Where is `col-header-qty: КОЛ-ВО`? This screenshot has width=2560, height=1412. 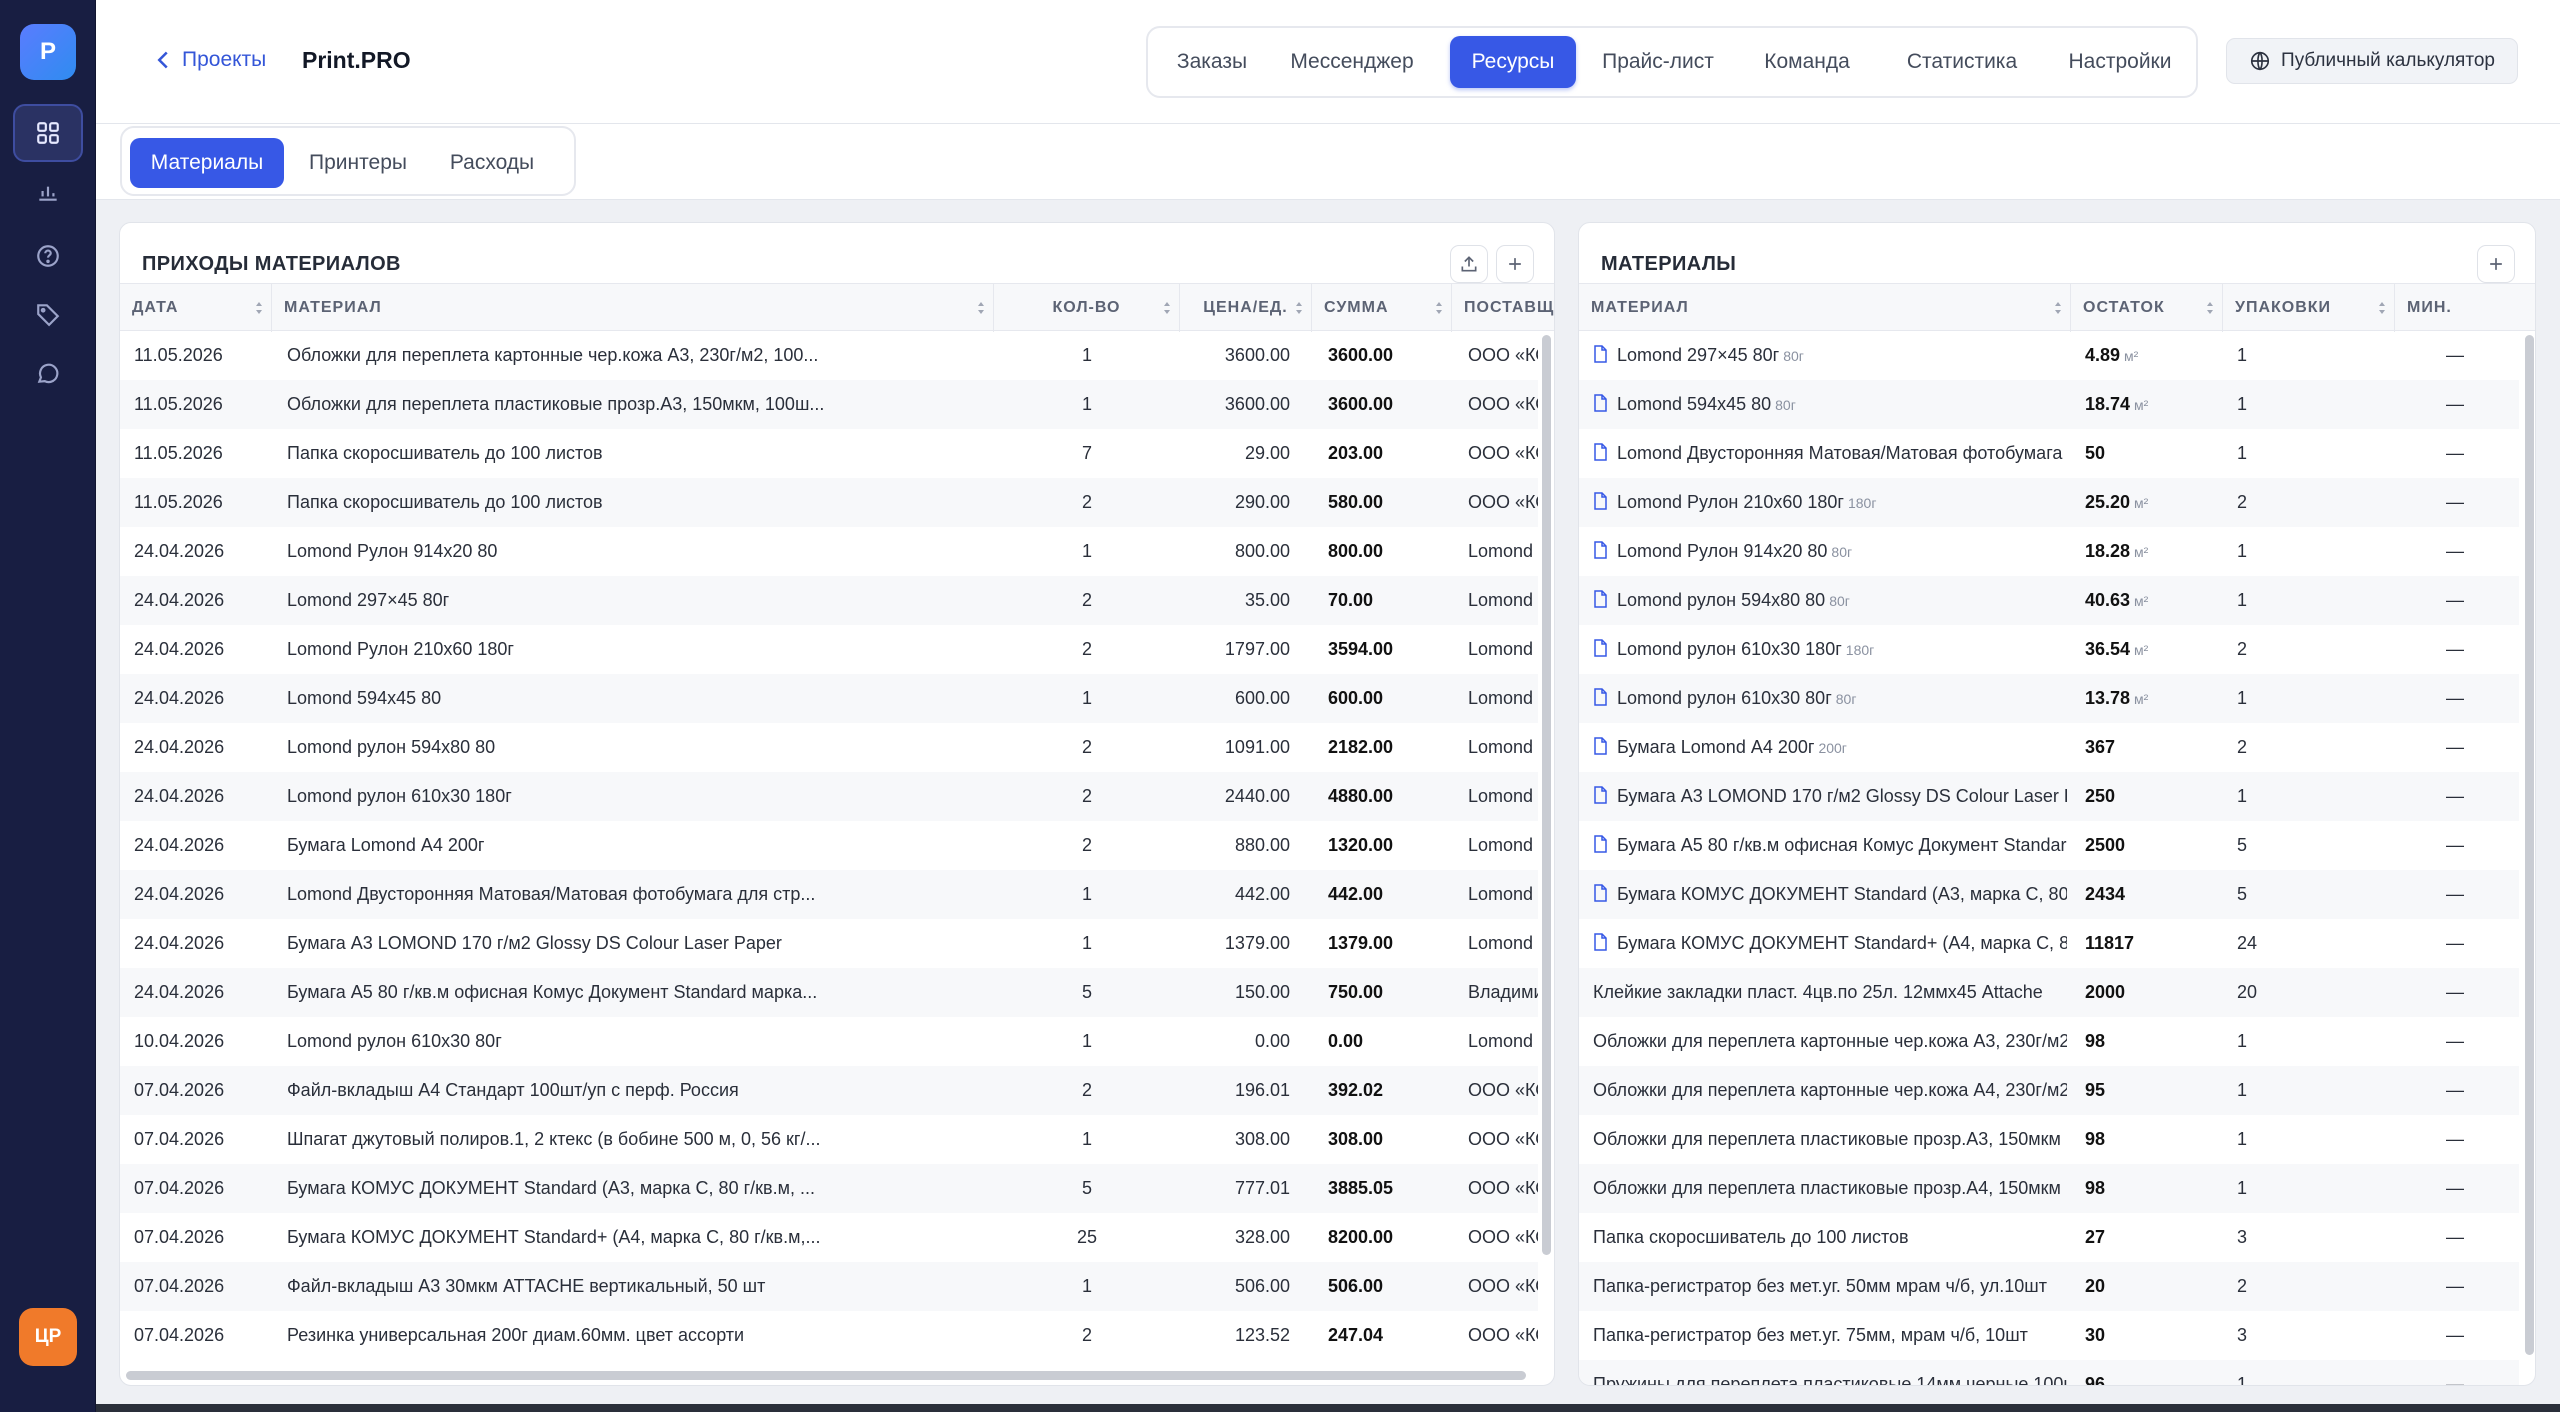
col-header-qty: КОЛ-ВО is located at coordinates (1087, 308).